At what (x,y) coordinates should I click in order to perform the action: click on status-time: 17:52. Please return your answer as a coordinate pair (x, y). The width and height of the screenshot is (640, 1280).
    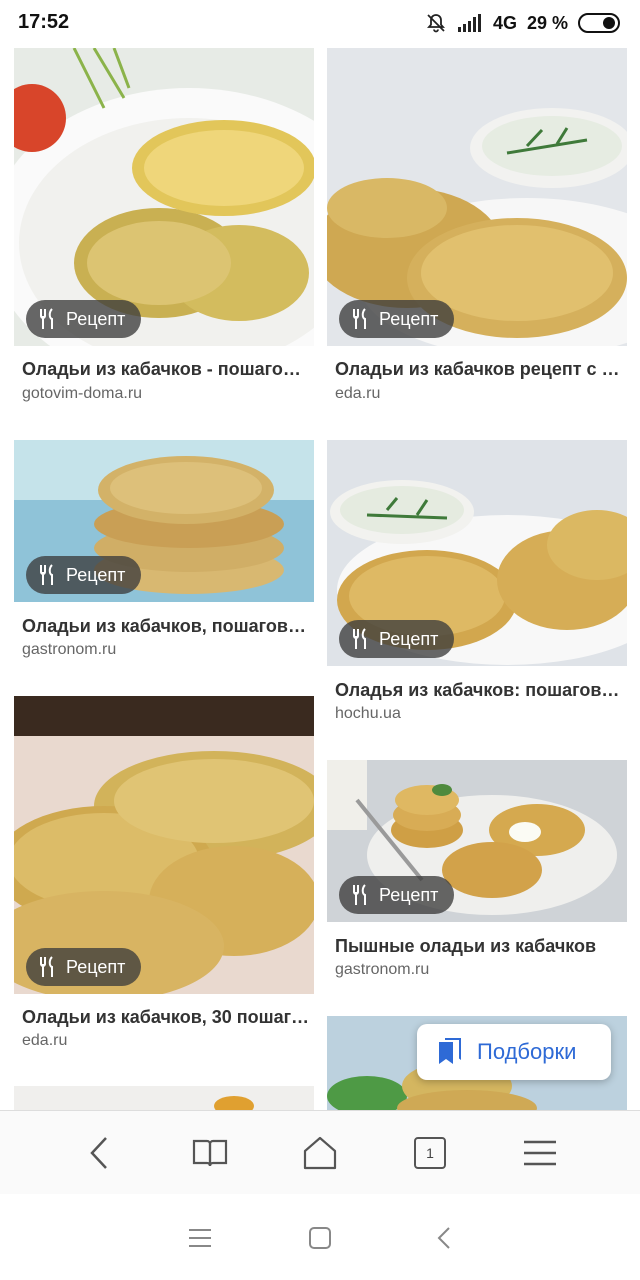
    Looking at the image, I should click on (44, 22).